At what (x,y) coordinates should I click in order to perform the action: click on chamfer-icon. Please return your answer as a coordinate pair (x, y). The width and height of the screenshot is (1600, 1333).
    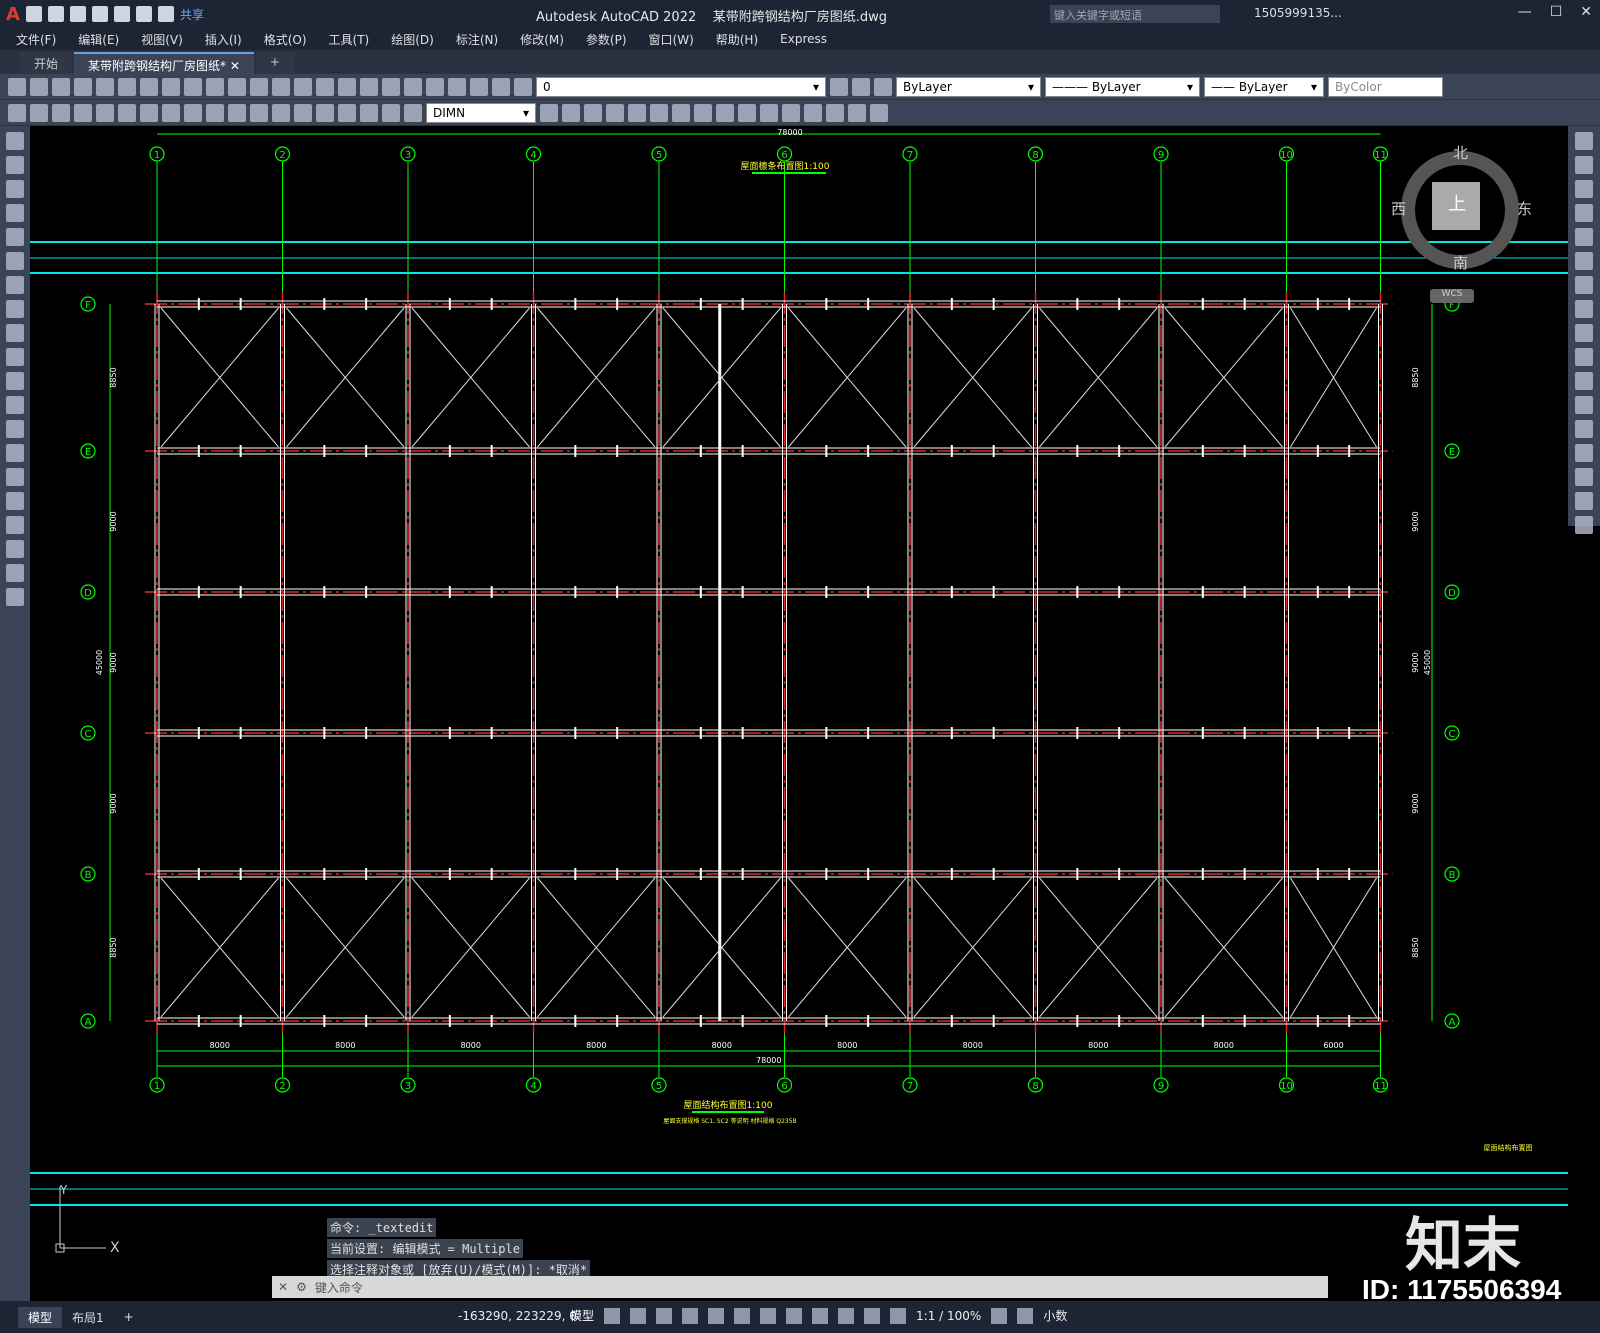
    Looking at the image, I should click on (835, 112).